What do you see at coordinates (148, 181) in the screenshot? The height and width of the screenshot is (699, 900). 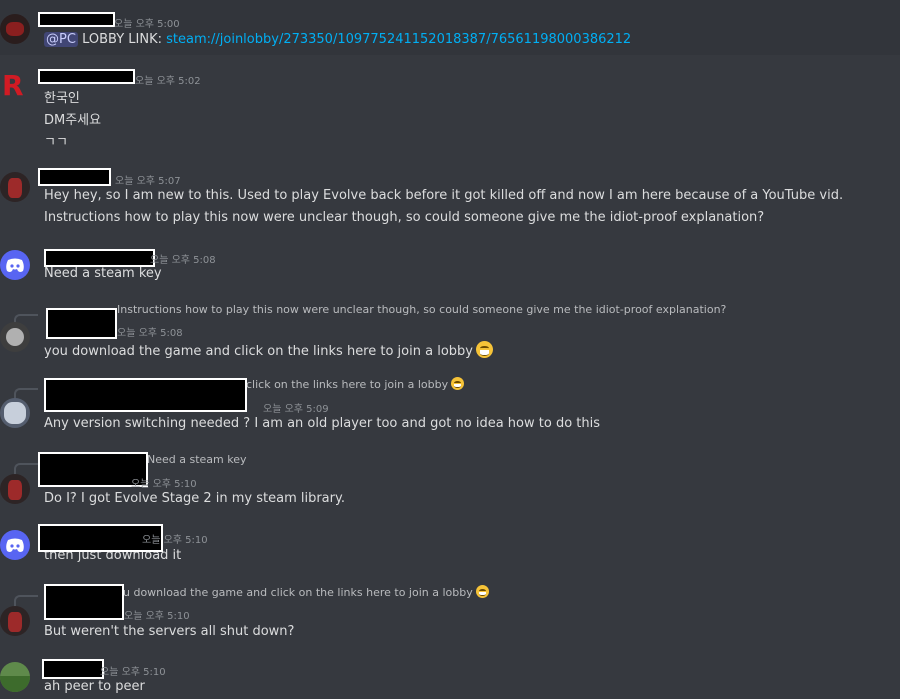 I see `timestamp: 오늘 오후 5:07` at bounding box center [148, 181].